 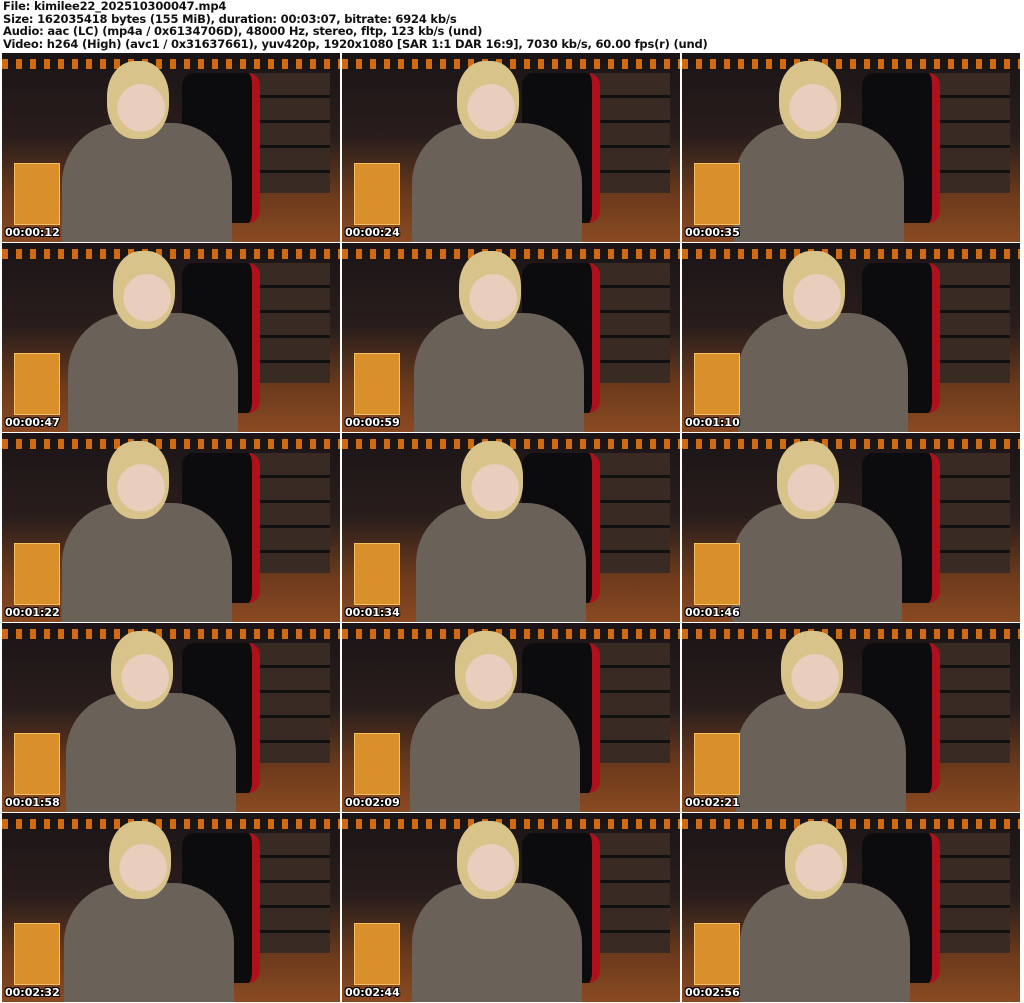 I want to click on timestamp: 00:02:09, so click(x=372, y=802).